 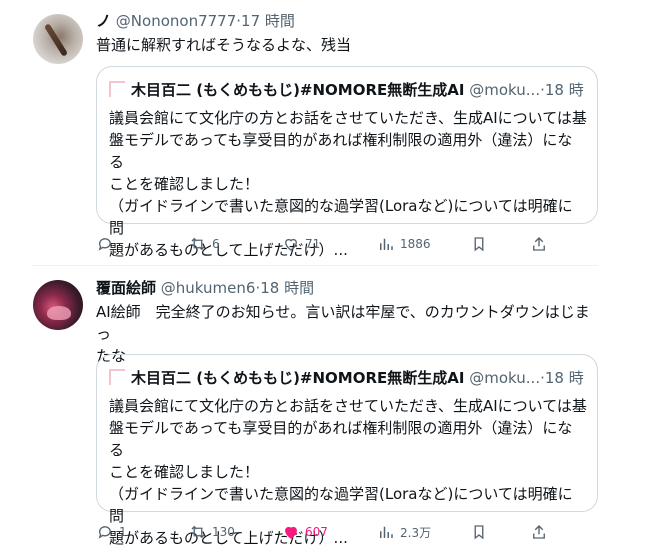 What do you see at coordinates (103, 21) in the screenshot?
I see `display-name: ノ` at bounding box center [103, 21].